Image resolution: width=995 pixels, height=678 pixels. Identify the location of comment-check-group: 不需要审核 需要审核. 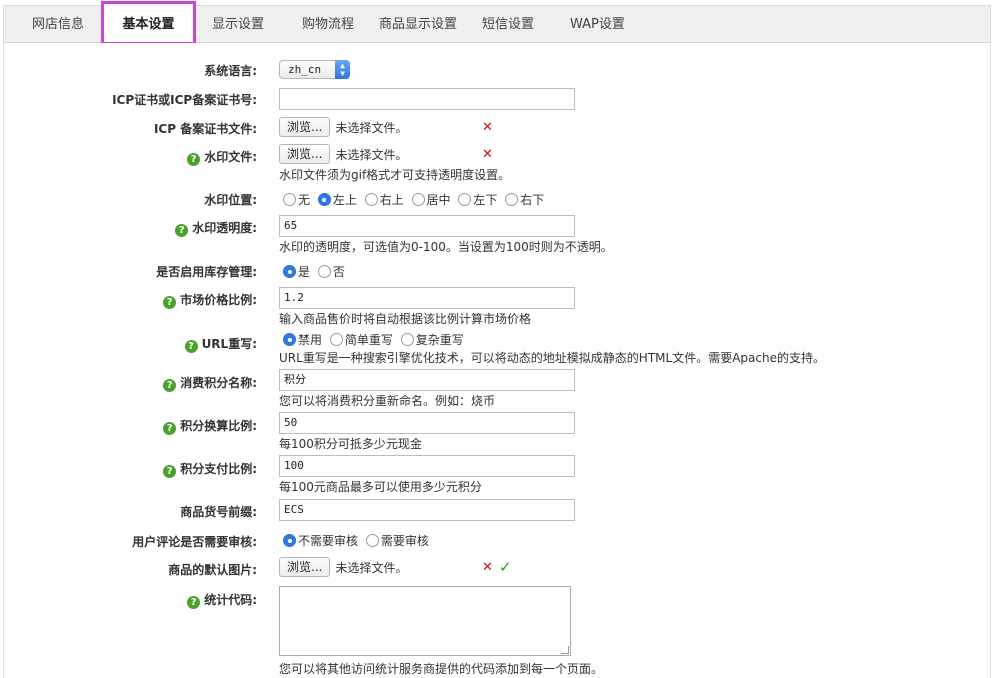
(358, 541).